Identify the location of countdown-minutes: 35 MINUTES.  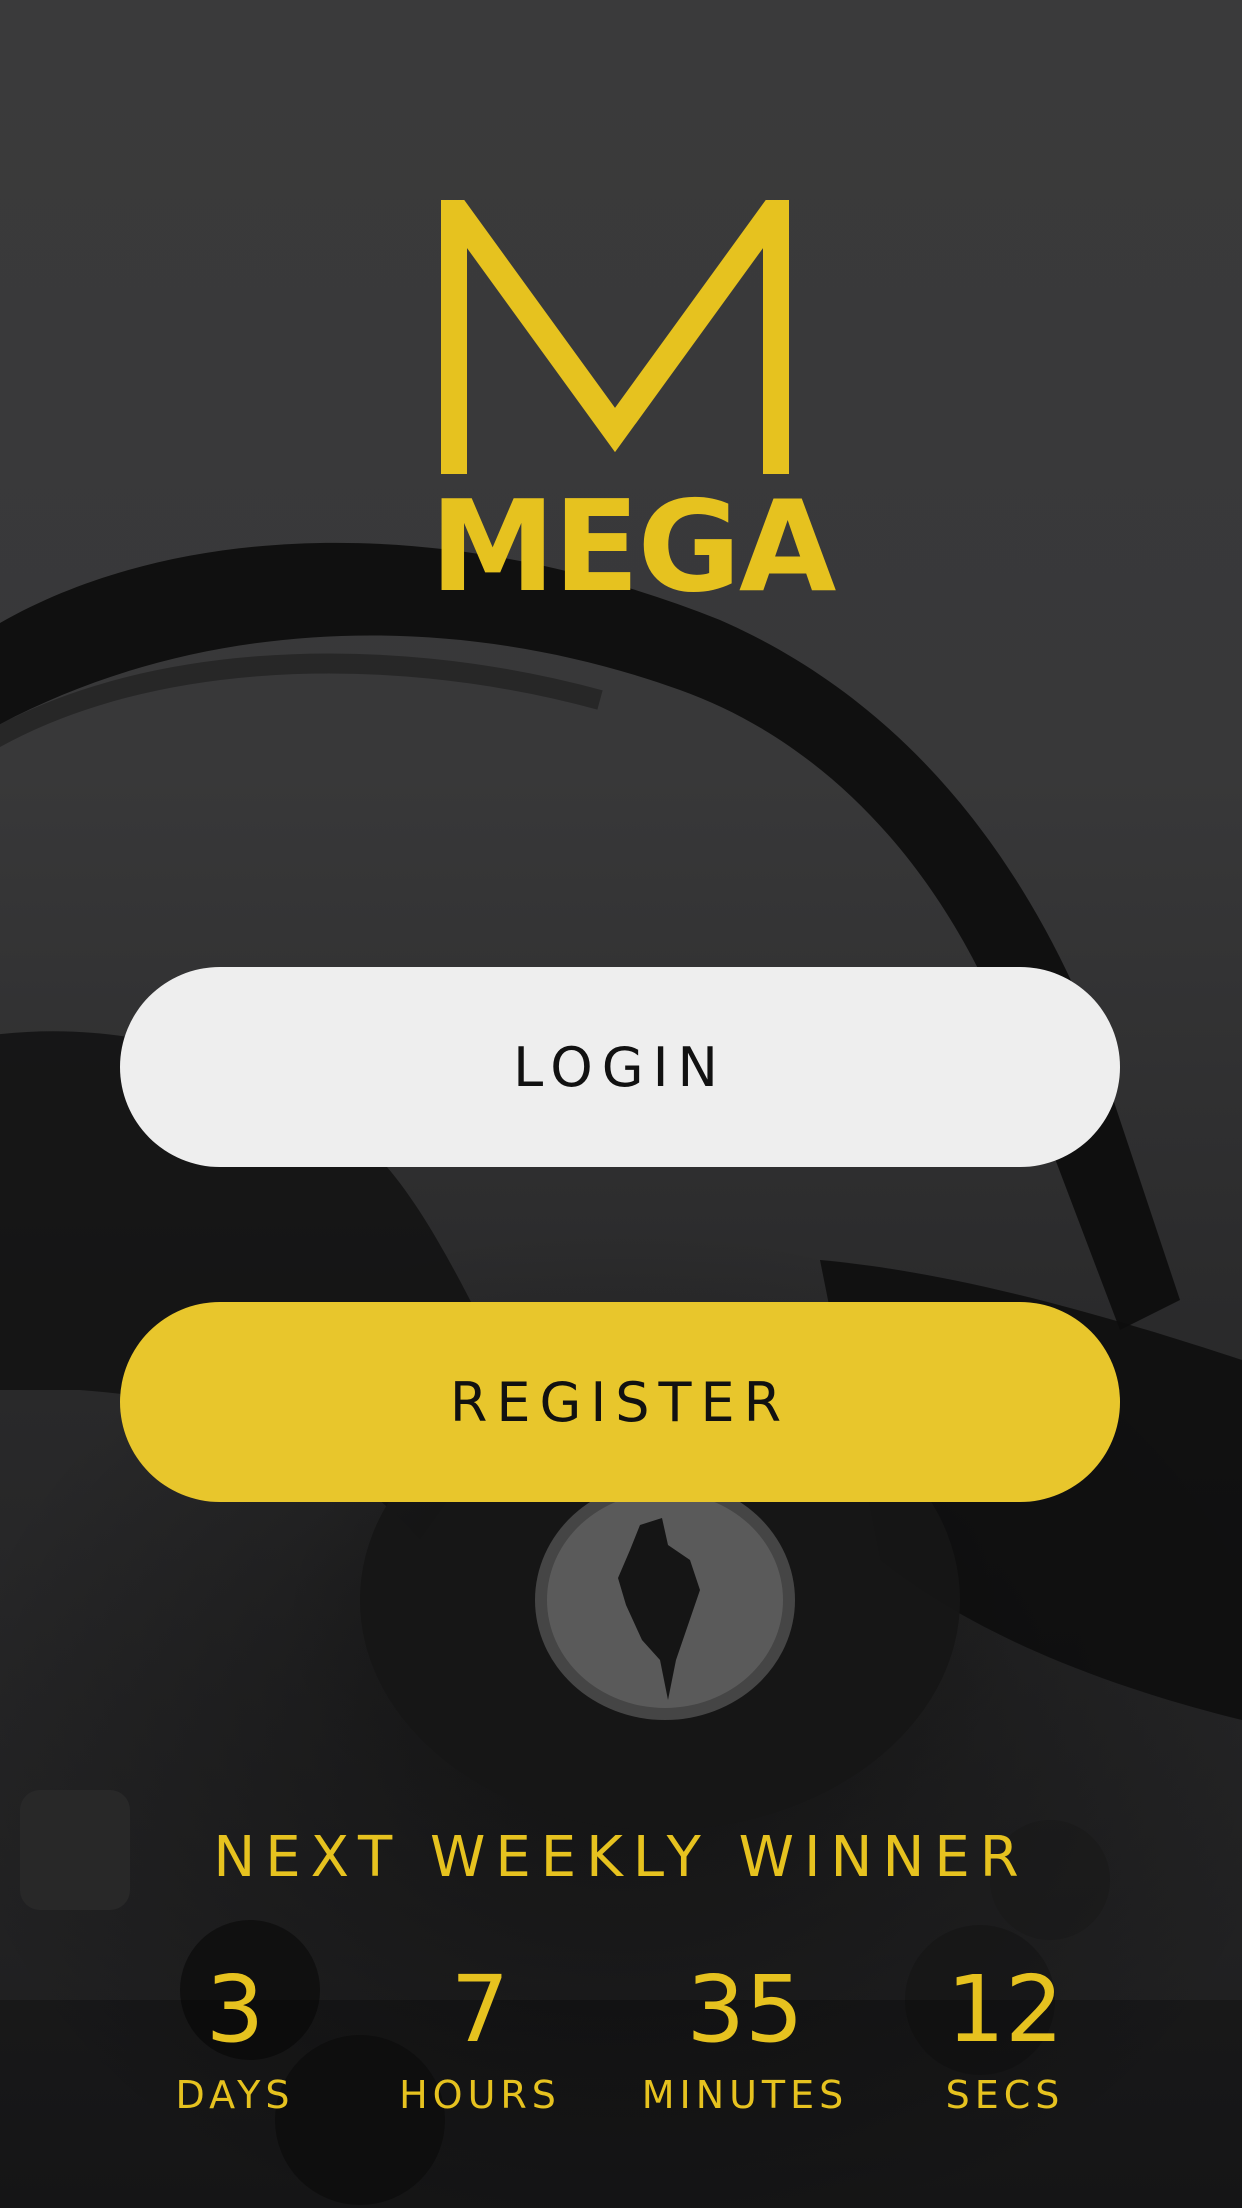
(745, 2040).